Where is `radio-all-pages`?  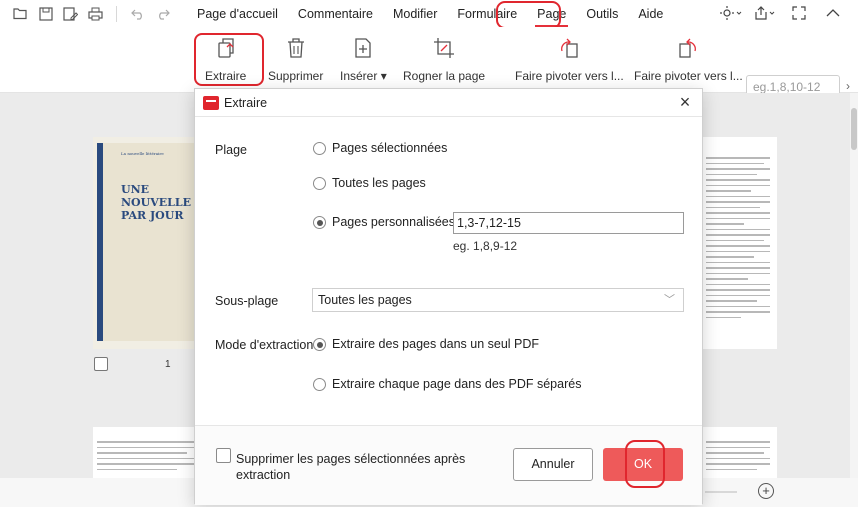
radio-all-pages is located at coordinates (319, 183).